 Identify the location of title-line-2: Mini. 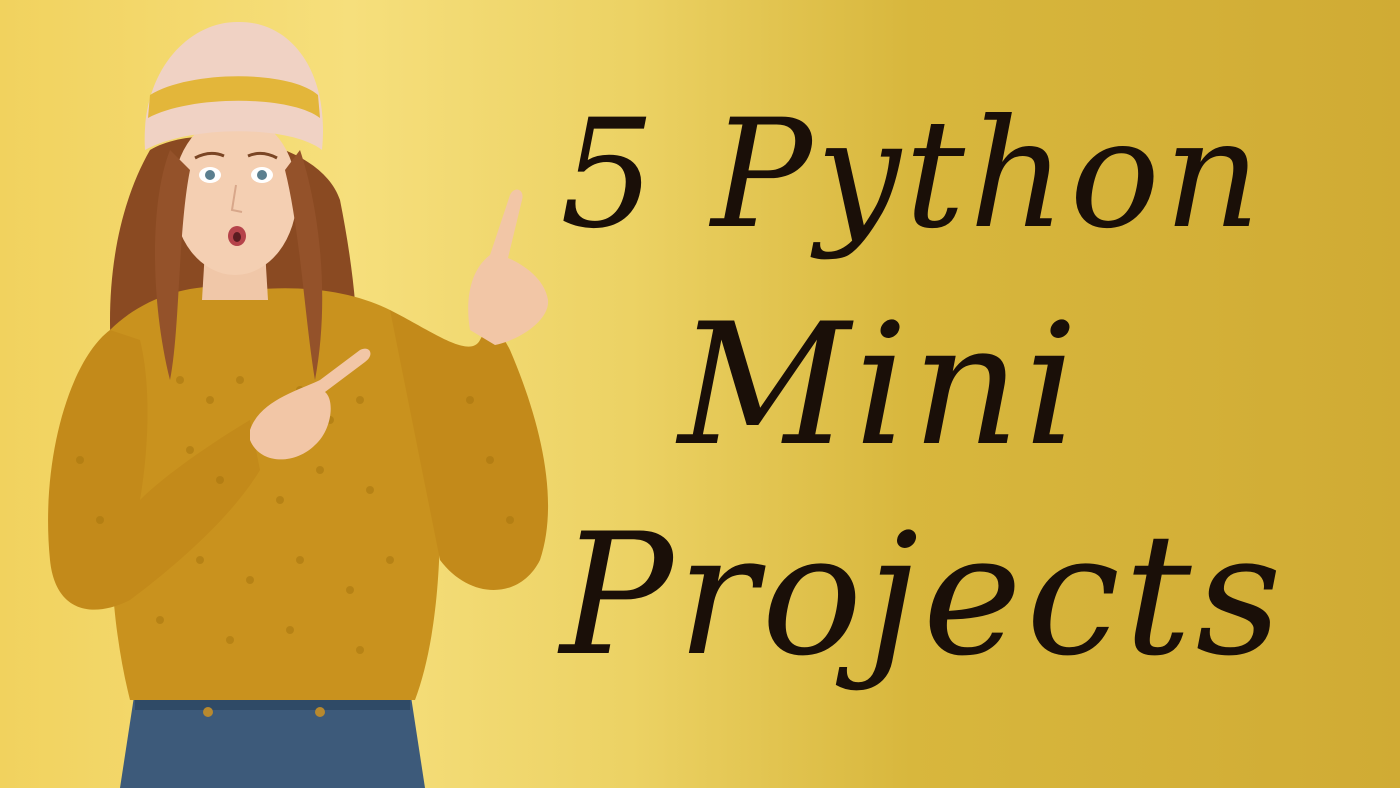
(880, 385).